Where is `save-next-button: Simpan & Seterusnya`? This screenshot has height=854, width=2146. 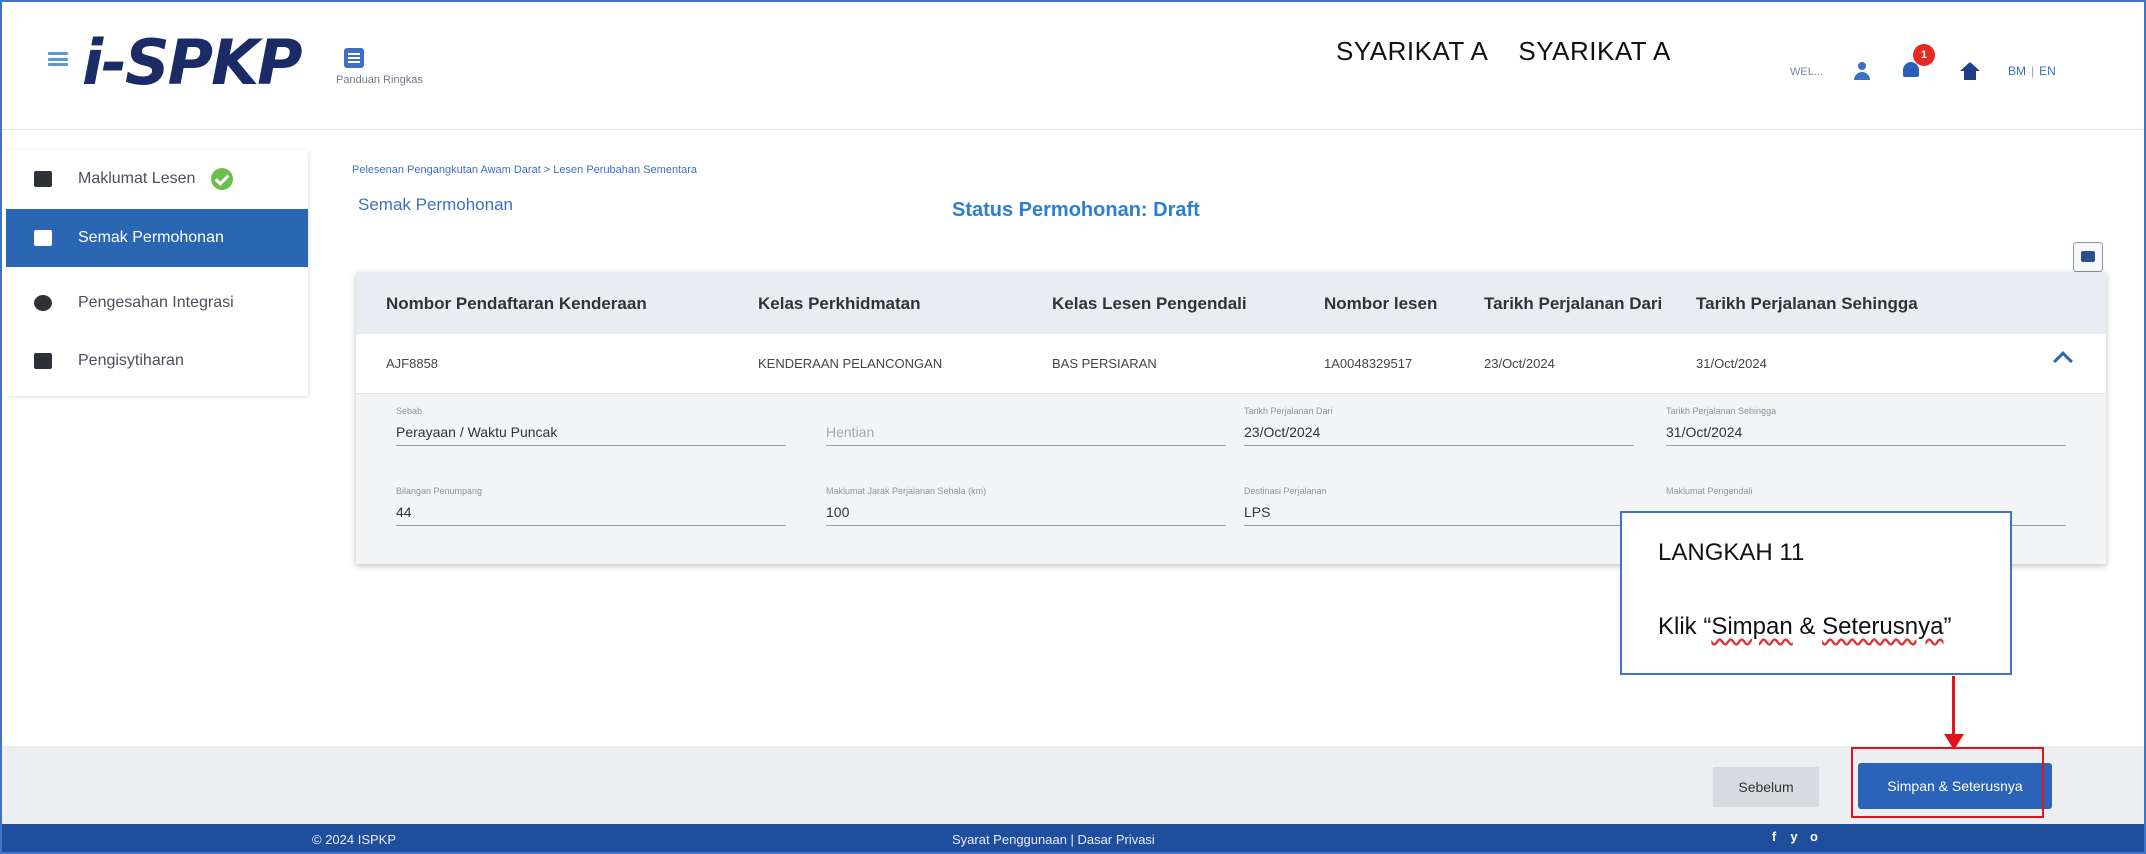 save-next-button: Simpan & Seterusnya is located at coordinates (1955, 786).